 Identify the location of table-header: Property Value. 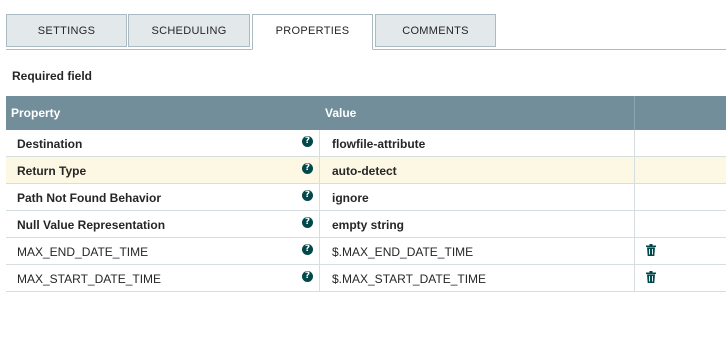
(366, 113).